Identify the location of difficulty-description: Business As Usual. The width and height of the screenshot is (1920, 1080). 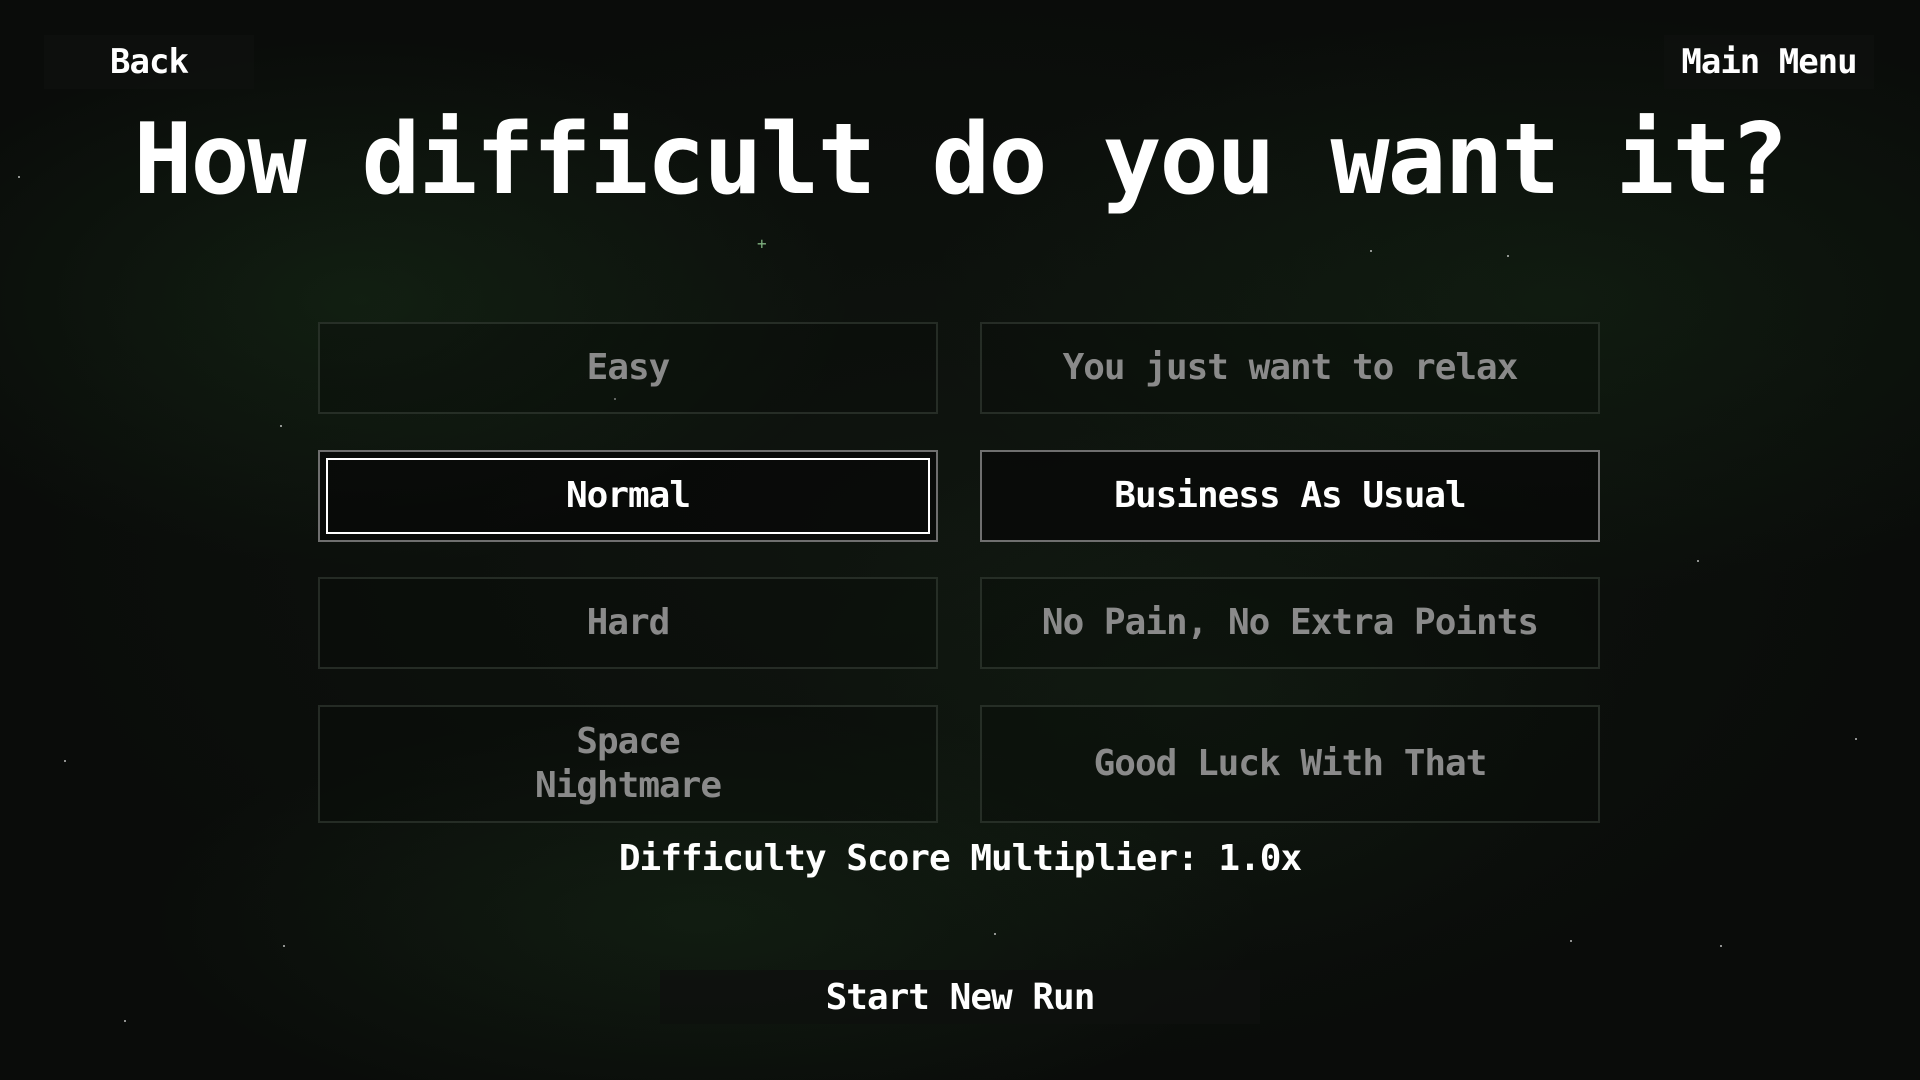
(1290, 495).